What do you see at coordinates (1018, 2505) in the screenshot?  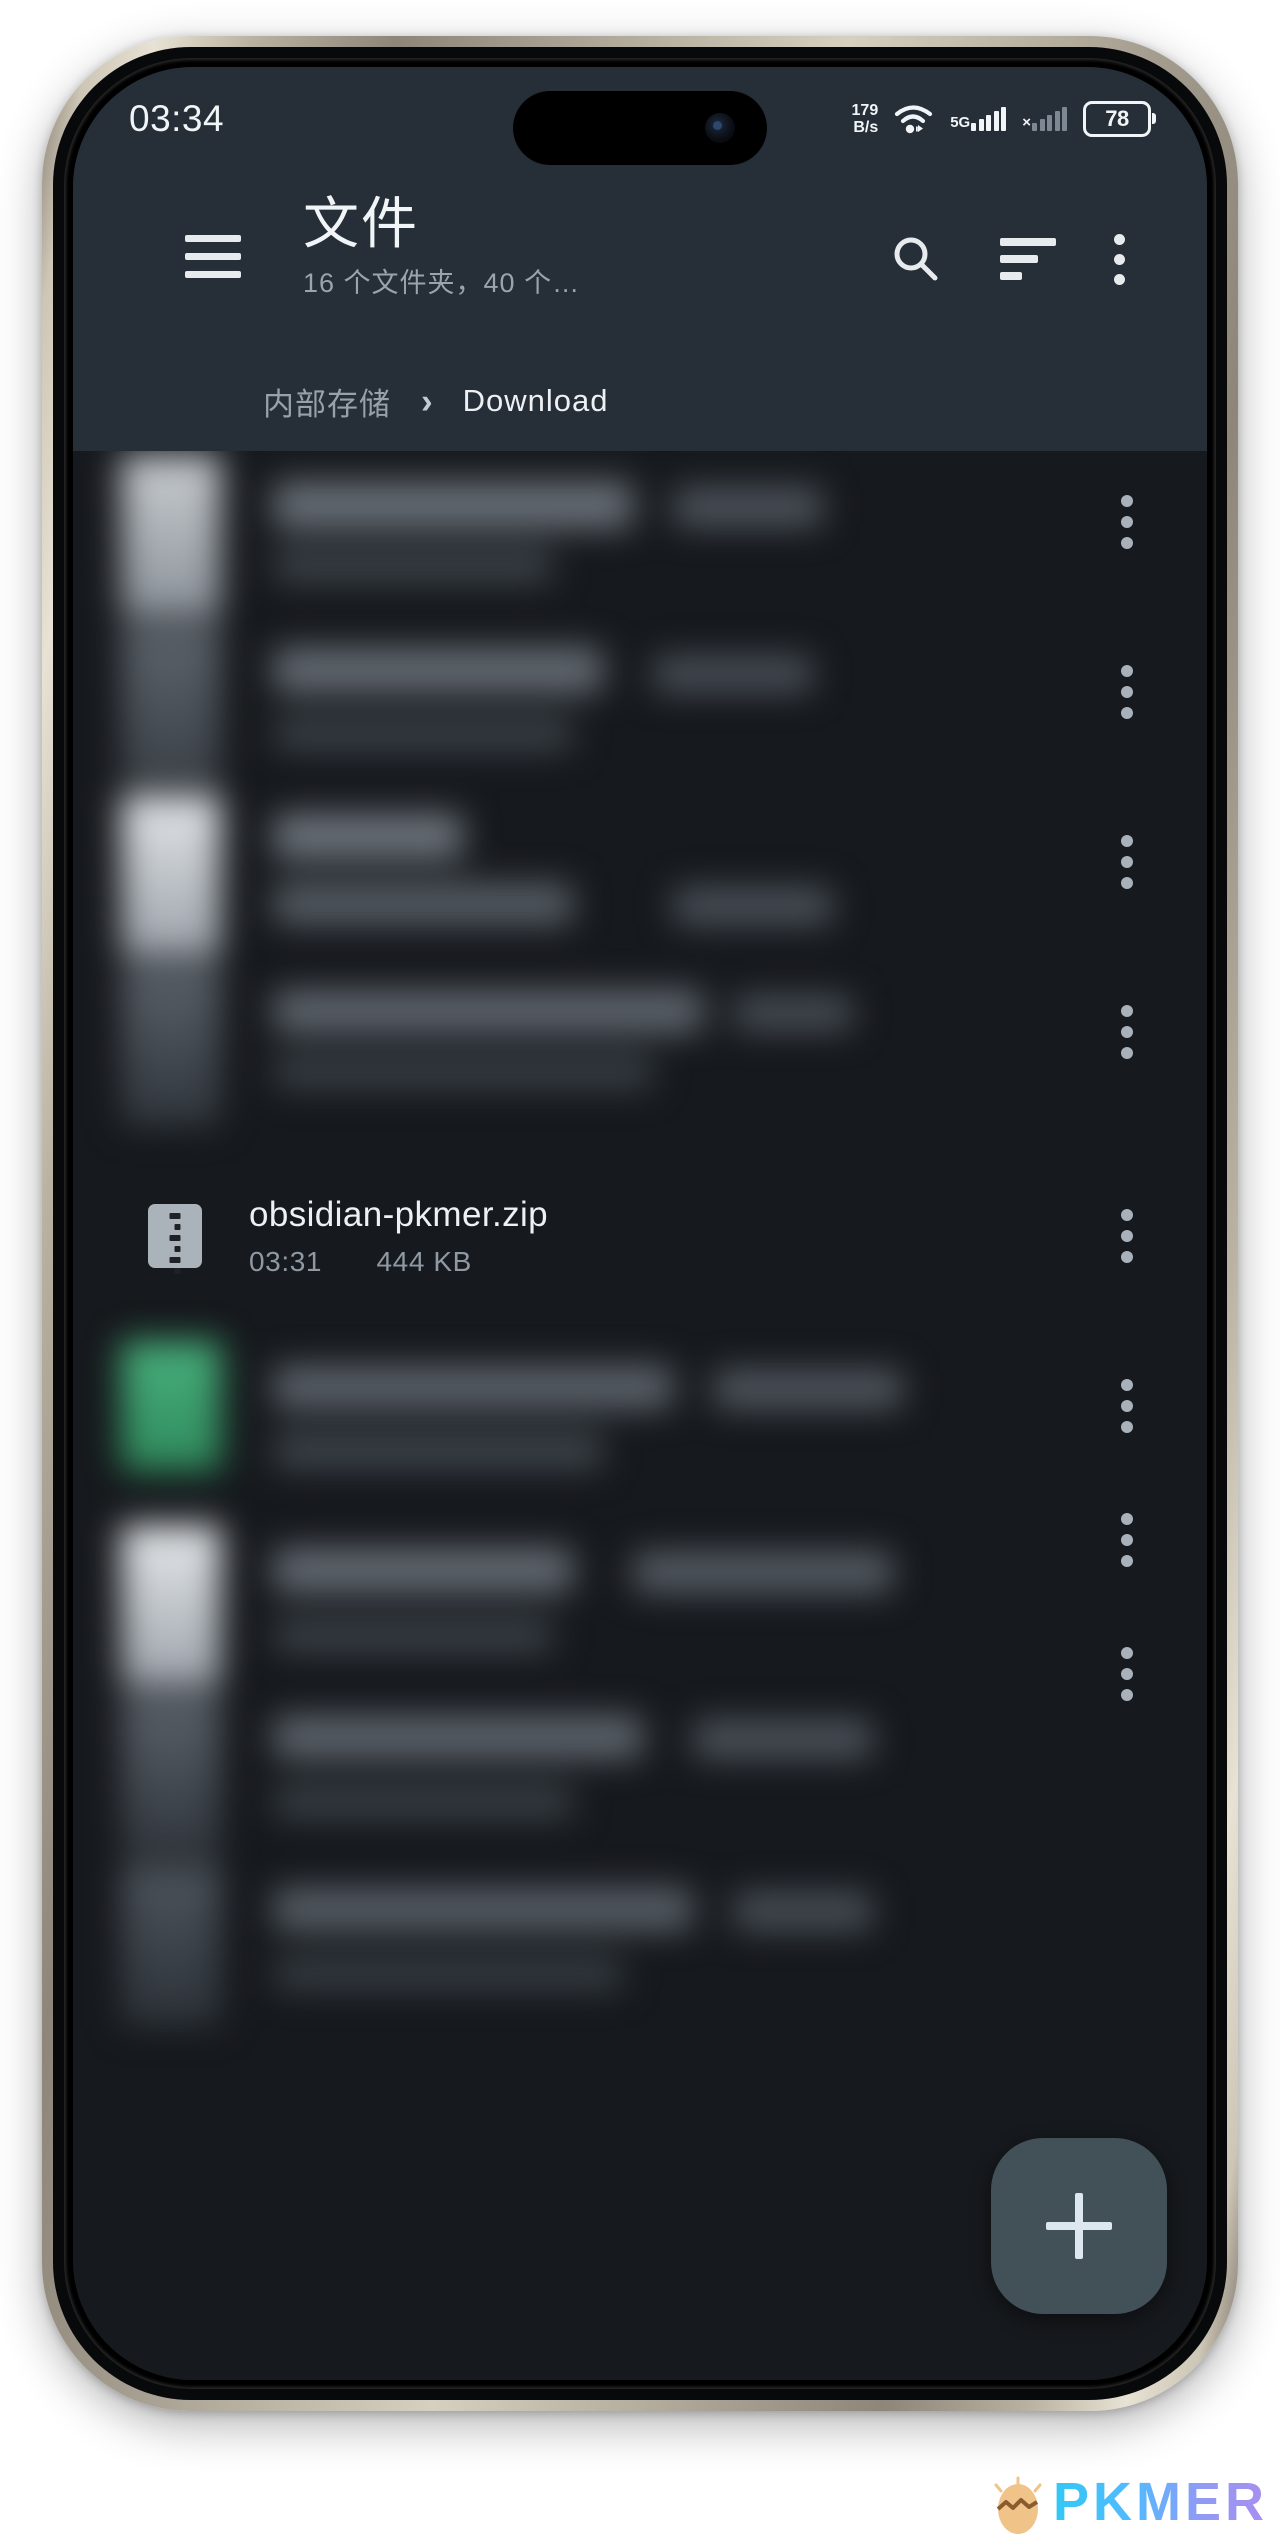 I see `pkmer-egg-logo-icon` at bounding box center [1018, 2505].